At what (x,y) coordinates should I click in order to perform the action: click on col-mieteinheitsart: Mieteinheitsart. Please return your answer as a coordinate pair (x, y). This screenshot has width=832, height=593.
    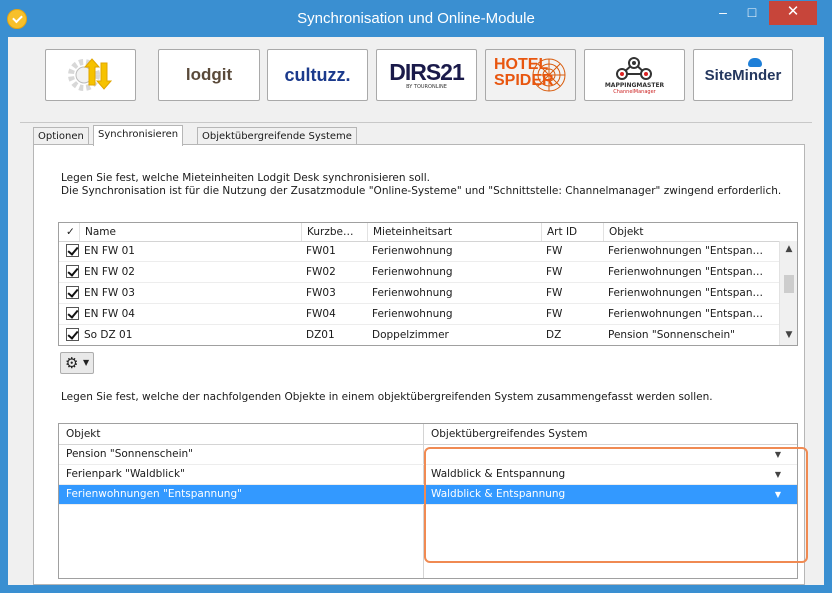
    Looking at the image, I should click on (454, 232).